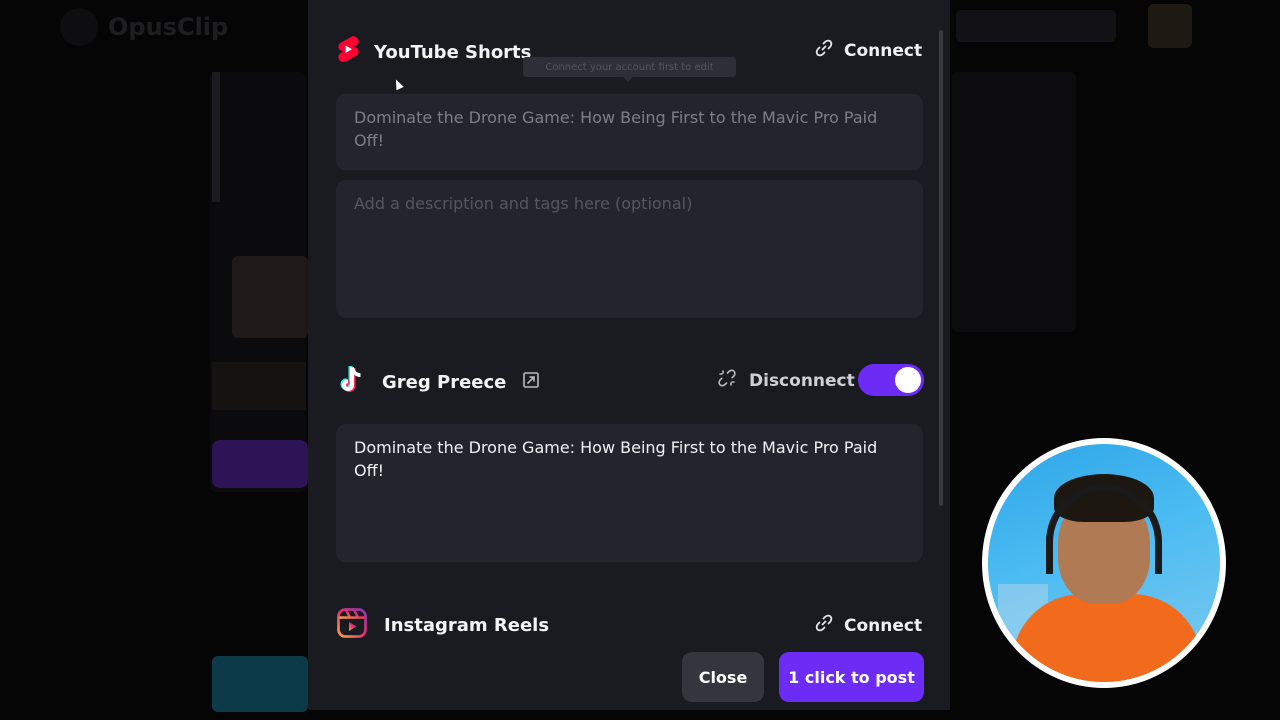 This screenshot has height=720, width=1280. I want to click on background-top-button, so click(1036, 26).